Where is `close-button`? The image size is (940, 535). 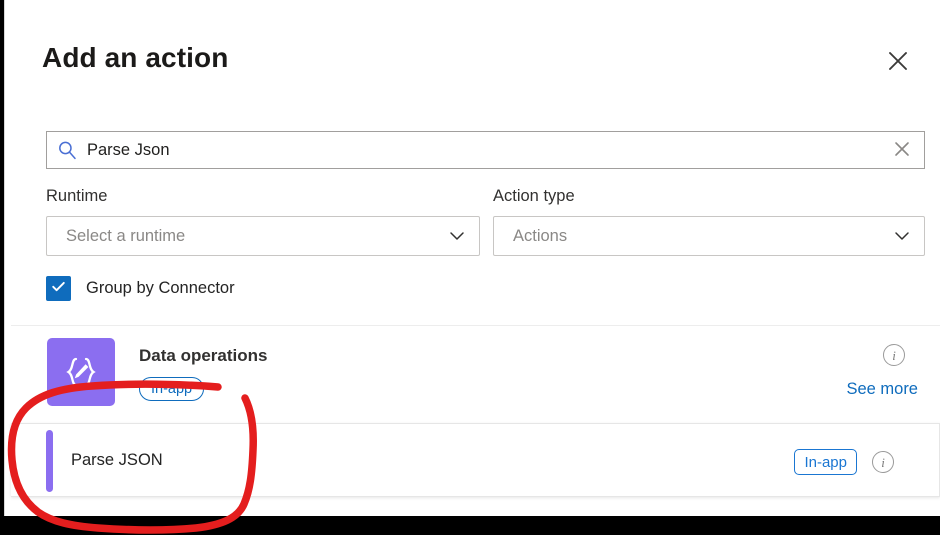 close-button is located at coordinates (898, 61).